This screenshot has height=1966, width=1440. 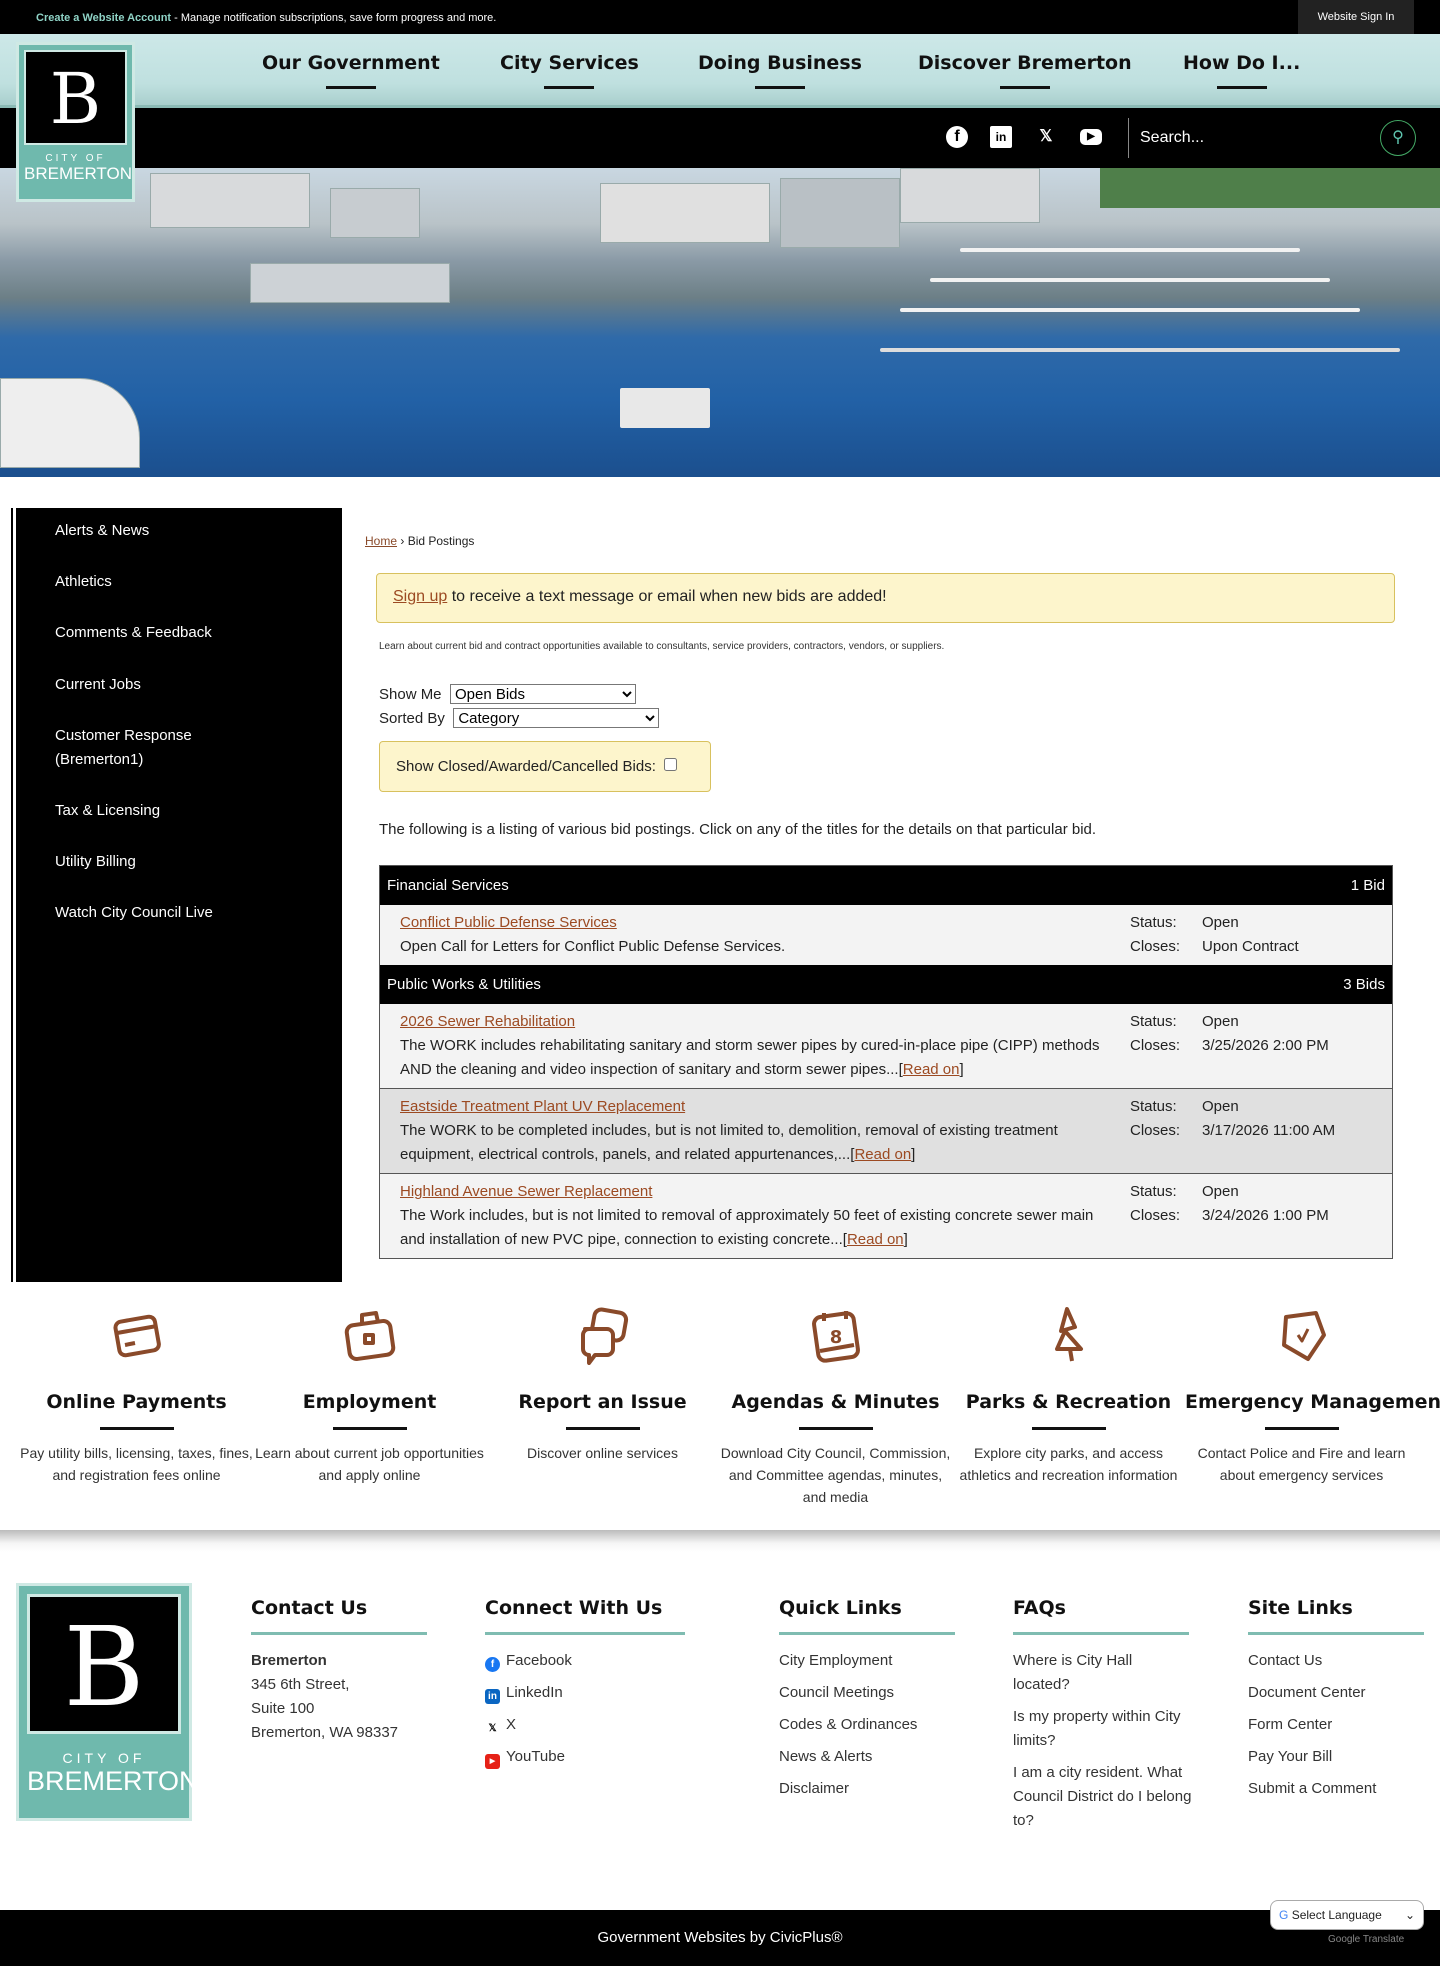 What do you see at coordinates (410, 694) in the screenshot?
I see `show-me-label: Show Me` at bounding box center [410, 694].